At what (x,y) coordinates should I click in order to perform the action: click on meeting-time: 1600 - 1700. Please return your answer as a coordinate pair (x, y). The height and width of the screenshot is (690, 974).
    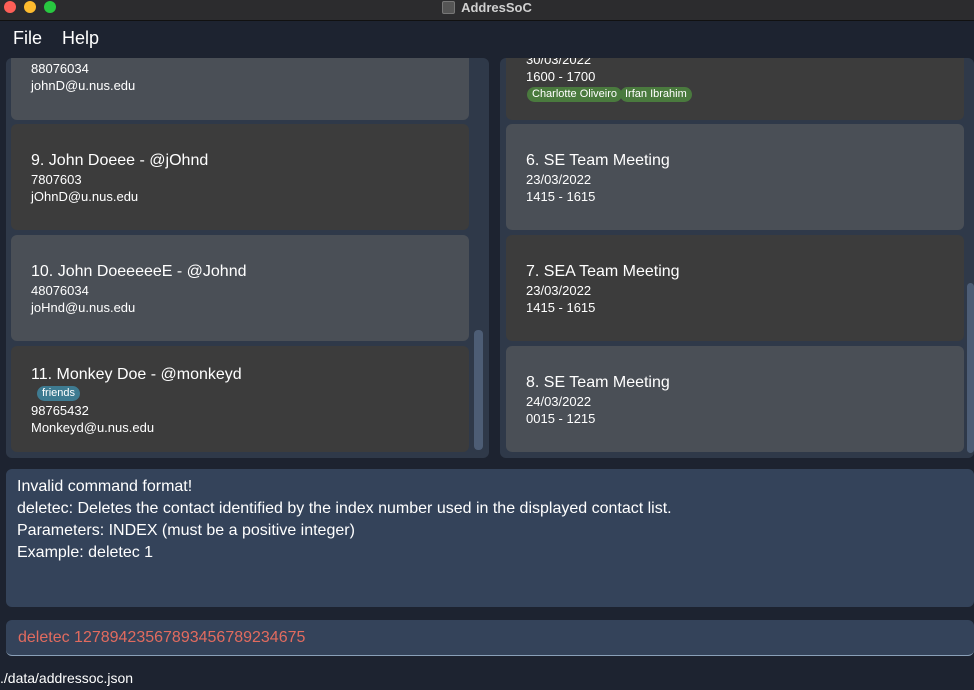
    Looking at the image, I should click on (561, 76).